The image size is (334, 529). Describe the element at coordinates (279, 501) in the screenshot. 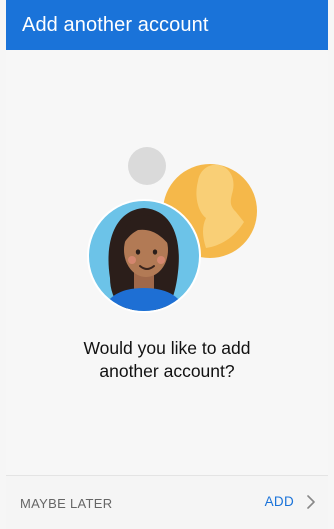

I see `add-button-label: ADD` at that location.